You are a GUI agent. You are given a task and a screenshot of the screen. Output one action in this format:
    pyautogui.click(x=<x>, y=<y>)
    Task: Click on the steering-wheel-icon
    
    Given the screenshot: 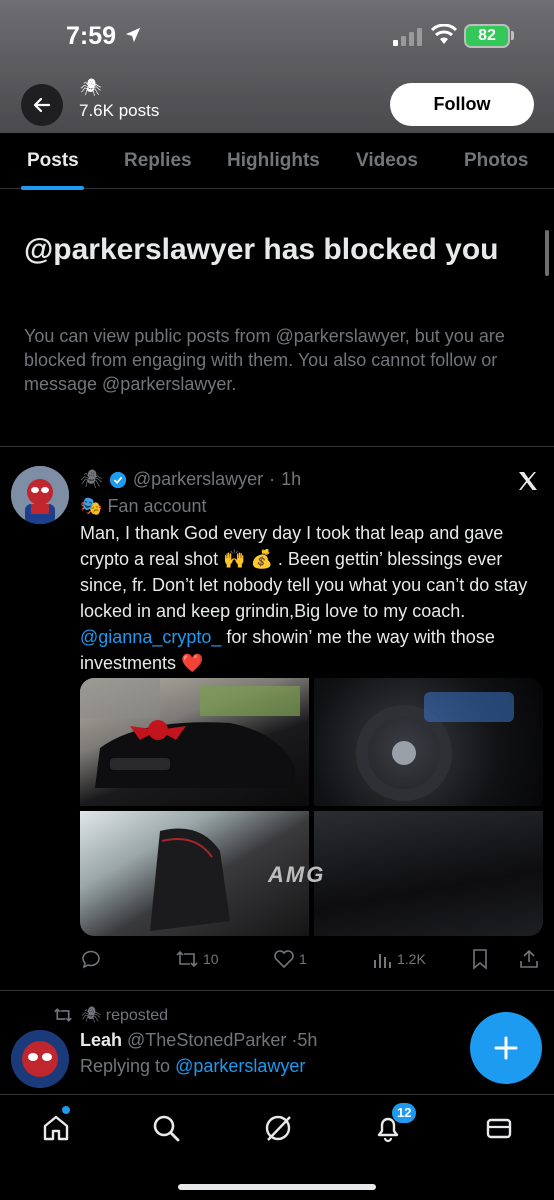 What is the action you would take?
    pyautogui.click(x=435, y=746)
    